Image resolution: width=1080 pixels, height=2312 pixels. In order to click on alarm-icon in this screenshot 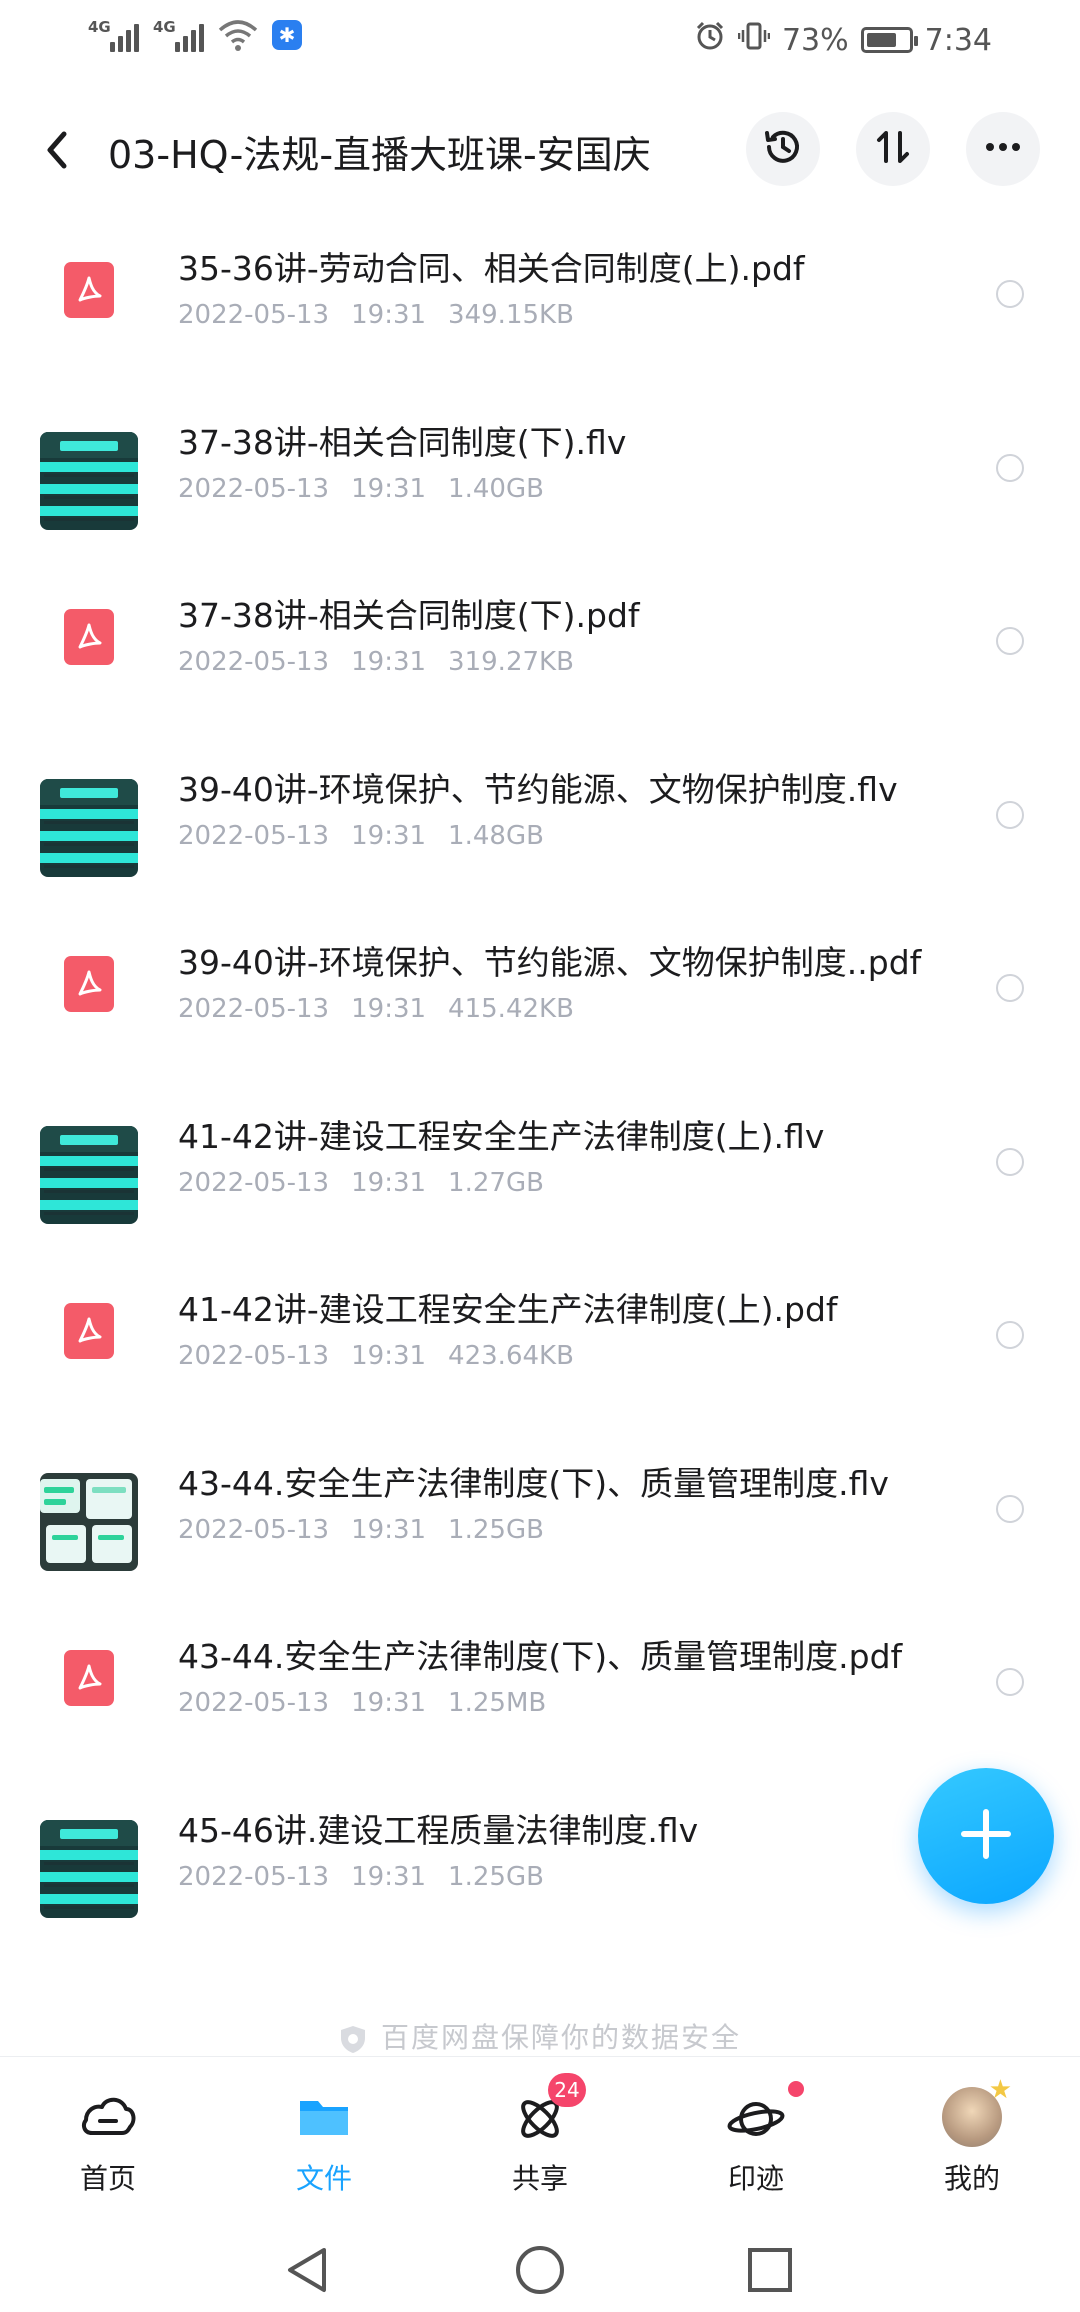, I will do `click(710, 40)`.